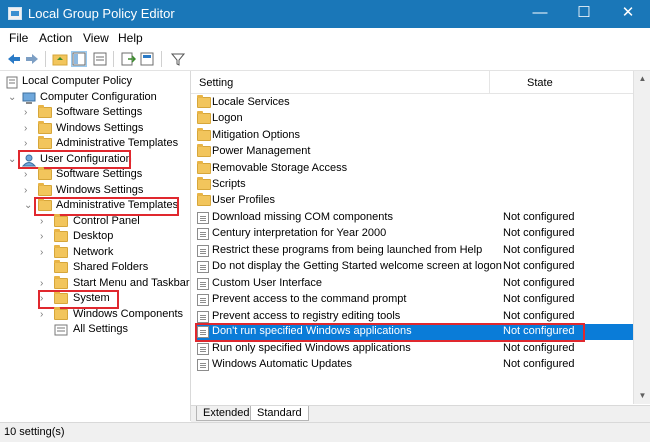 The image size is (650, 442). Describe the element at coordinates (101, 329) in the screenshot. I see `tree-item-label: All Settings` at that location.